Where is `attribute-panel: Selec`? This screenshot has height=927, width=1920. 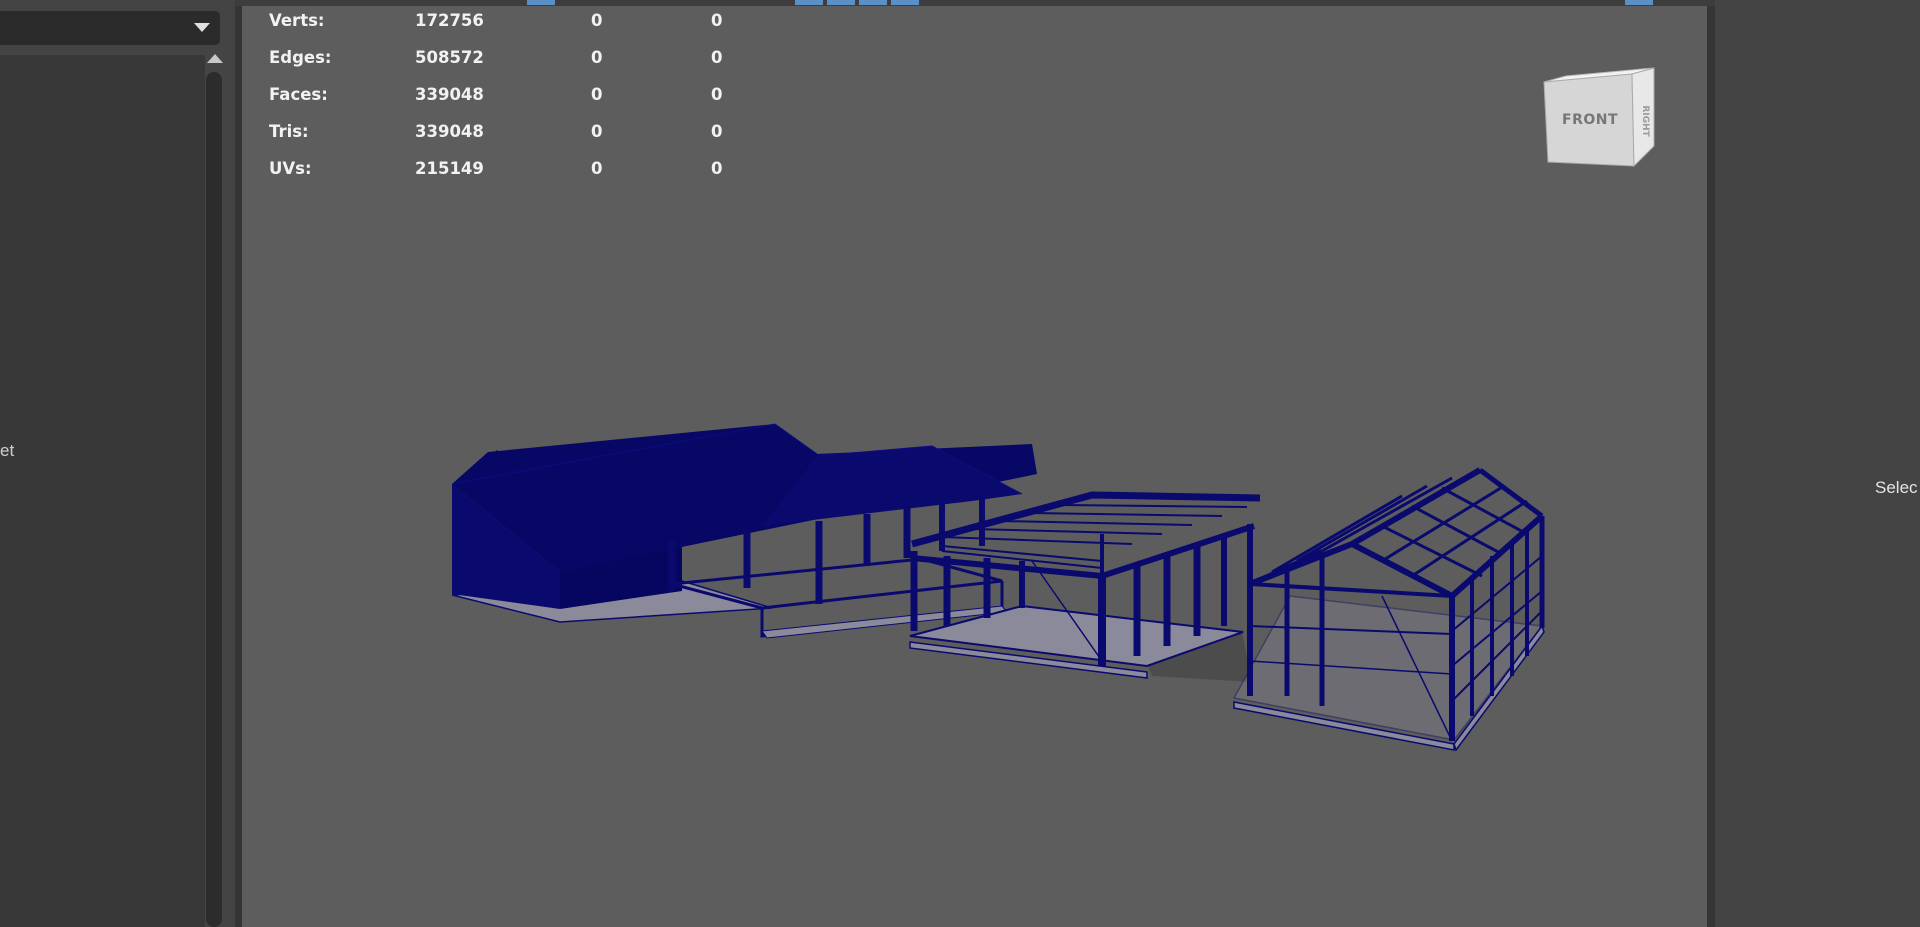 attribute-panel: Selec is located at coordinates (1817, 463).